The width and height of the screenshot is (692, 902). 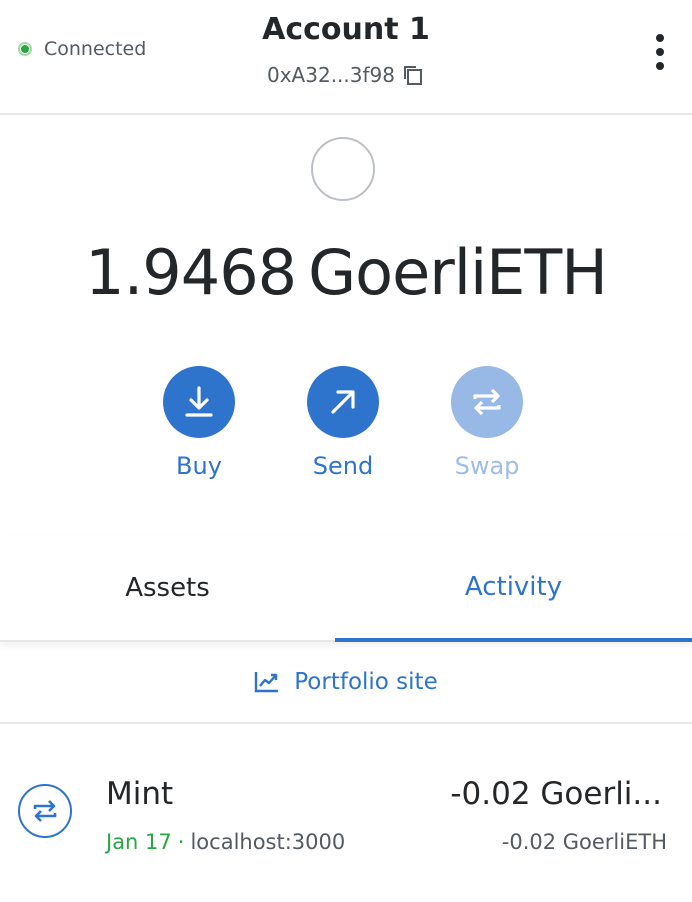 I want to click on send-label: Send, so click(x=343, y=466).